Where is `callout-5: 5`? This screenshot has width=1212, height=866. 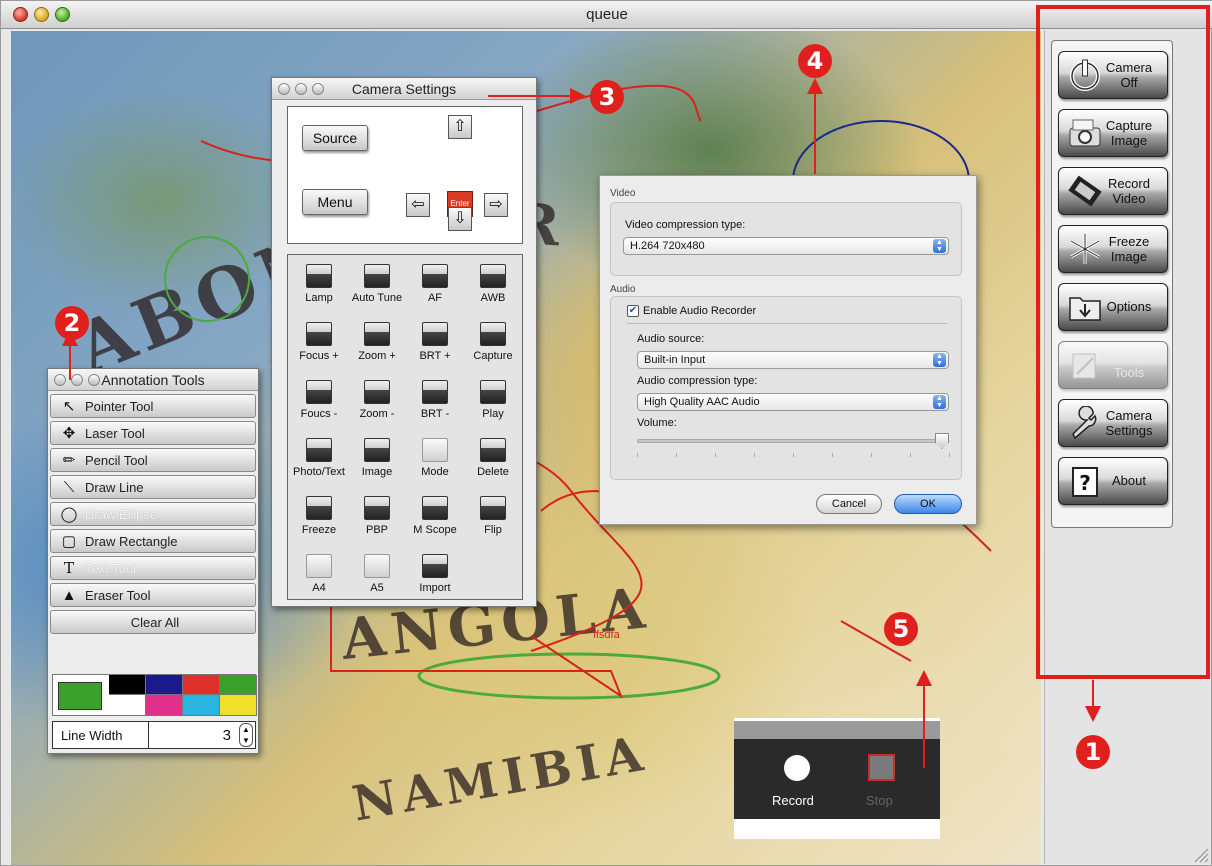 callout-5: 5 is located at coordinates (901, 629).